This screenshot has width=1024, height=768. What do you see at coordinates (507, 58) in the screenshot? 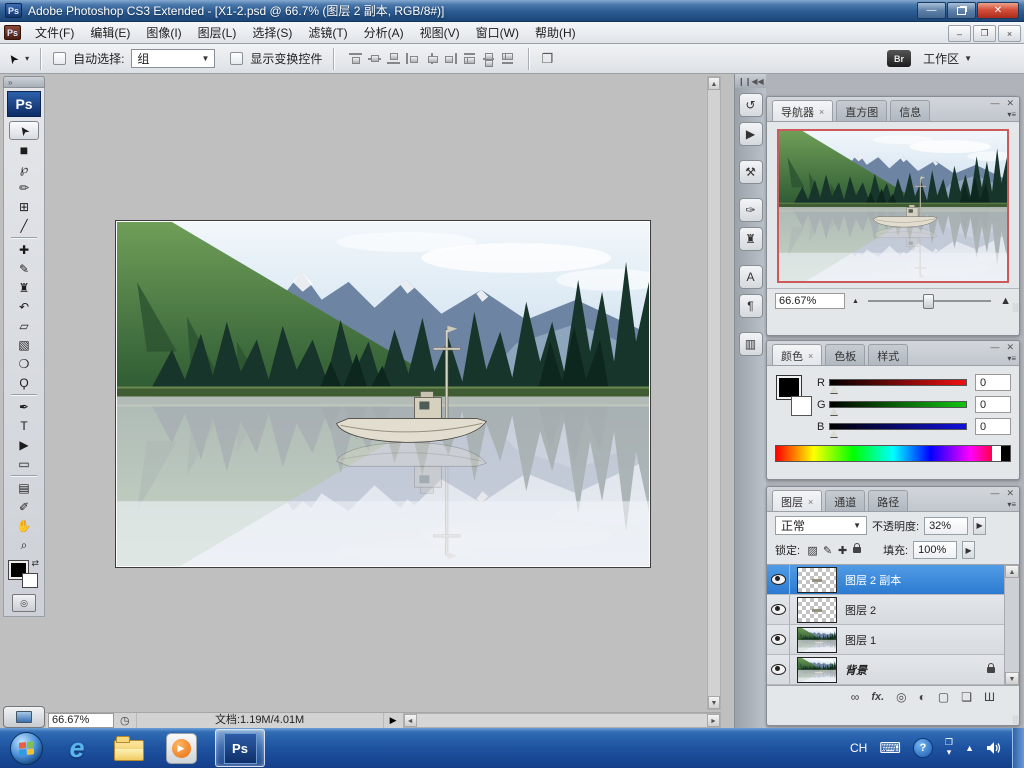
I see `distribute-bottom-edges-icon` at bounding box center [507, 58].